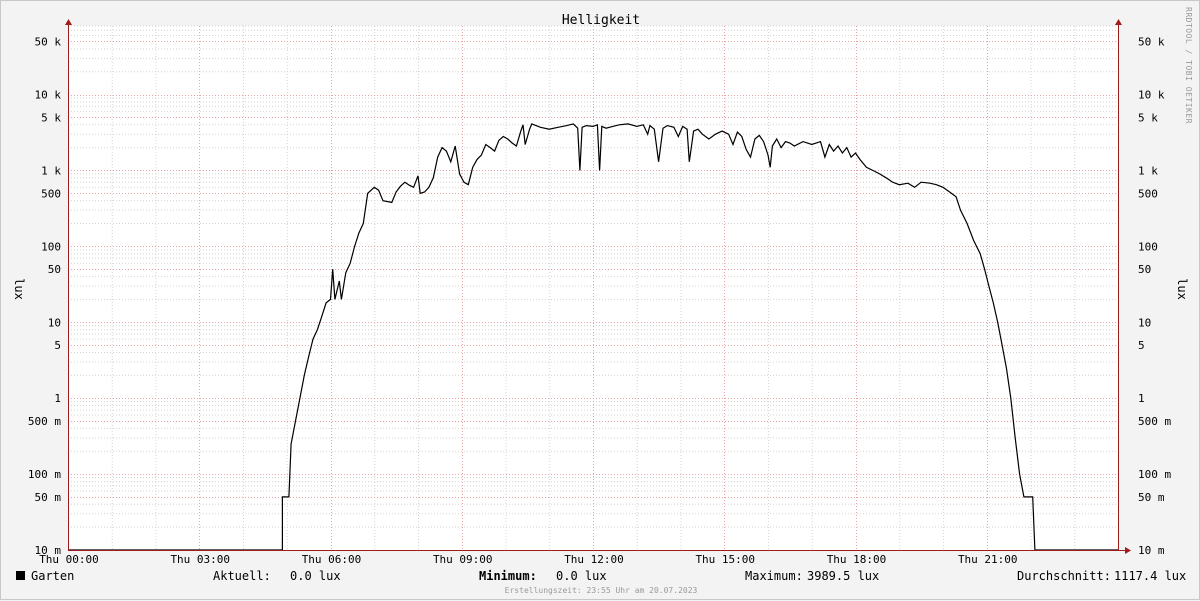  What do you see at coordinates (1141, 345) in the screenshot?
I see `y-tick-label-right: 5` at bounding box center [1141, 345].